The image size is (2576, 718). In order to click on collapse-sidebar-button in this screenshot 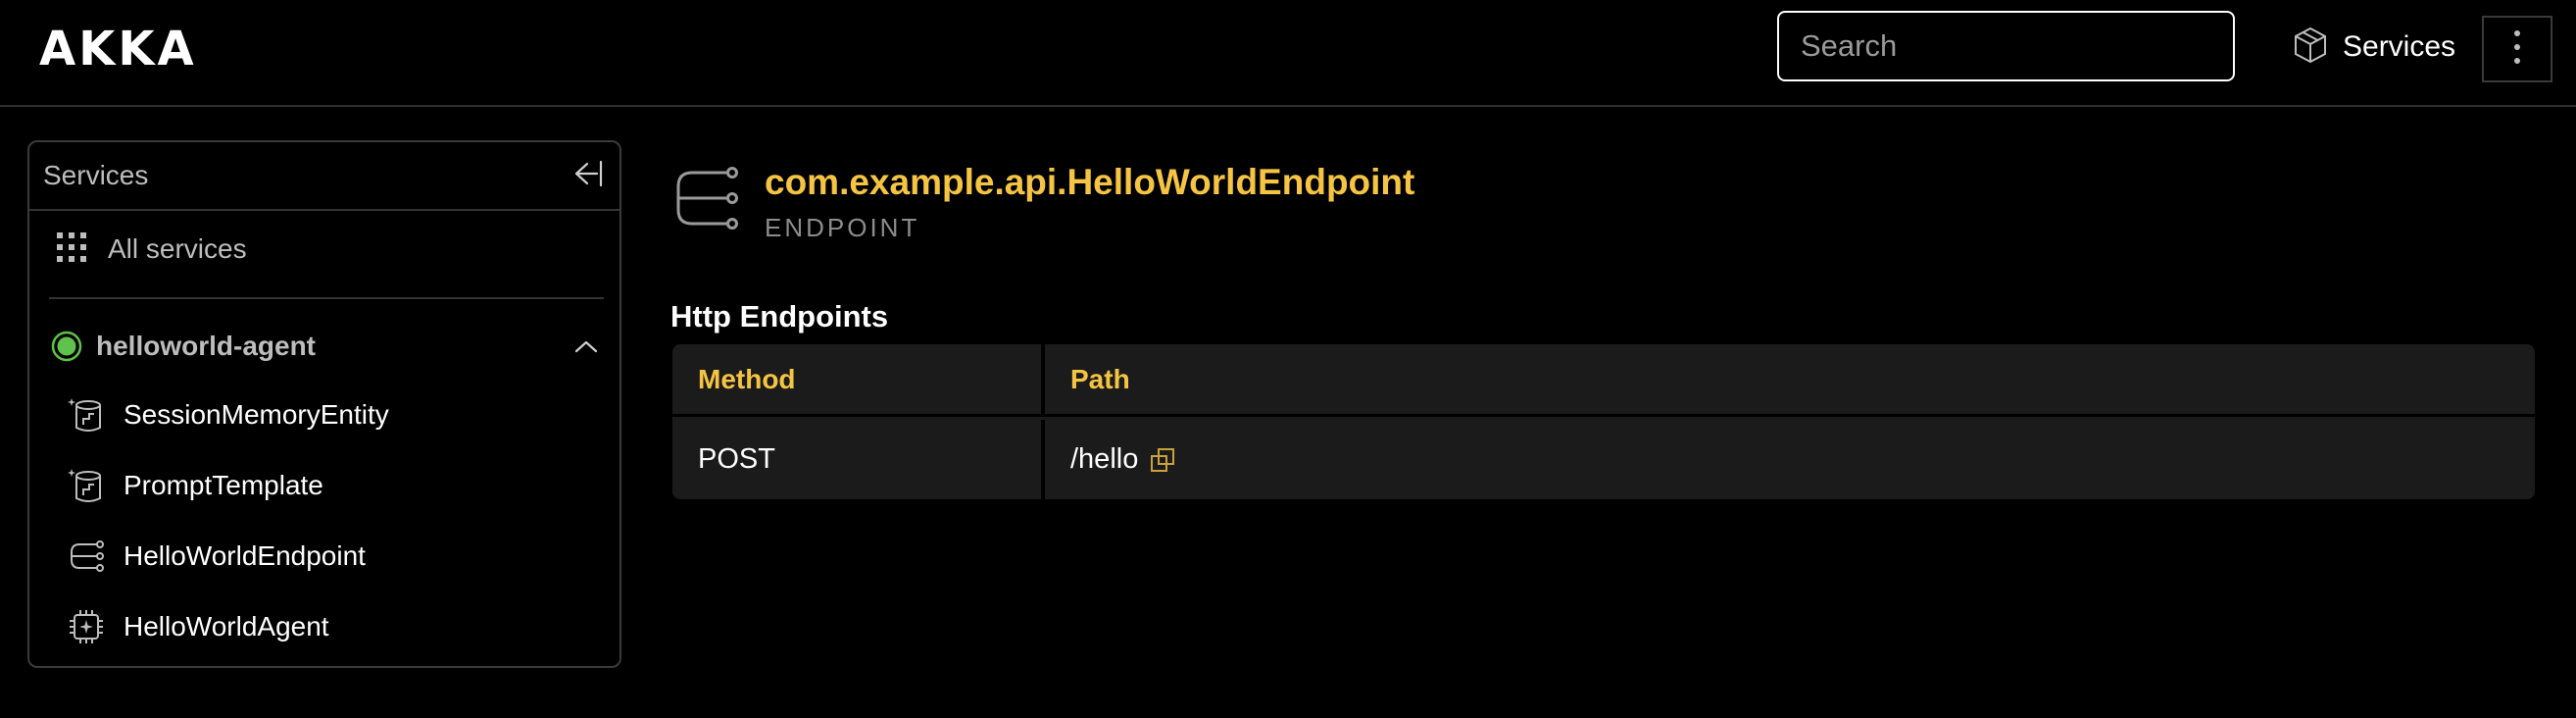, I will do `click(586, 175)`.